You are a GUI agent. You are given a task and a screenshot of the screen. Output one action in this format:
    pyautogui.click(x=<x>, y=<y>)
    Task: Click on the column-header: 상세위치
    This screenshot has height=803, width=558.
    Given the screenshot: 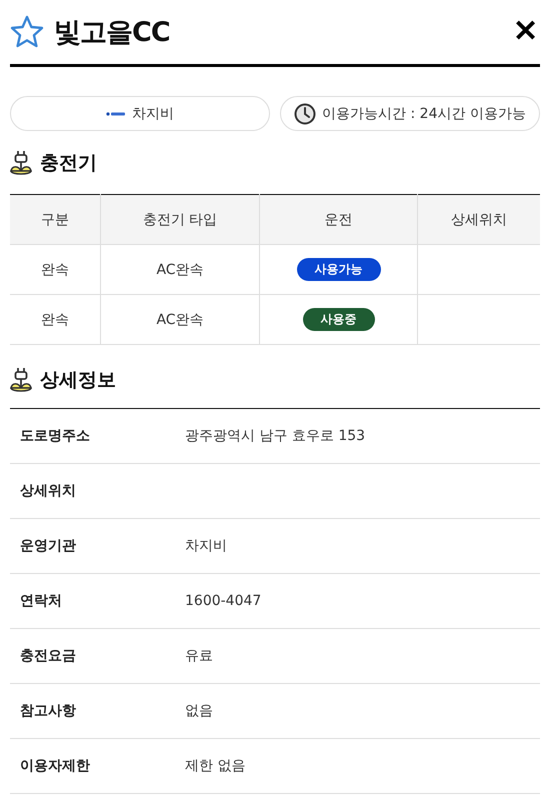 What is the action you would take?
    pyautogui.click(x=479, y=219)
    